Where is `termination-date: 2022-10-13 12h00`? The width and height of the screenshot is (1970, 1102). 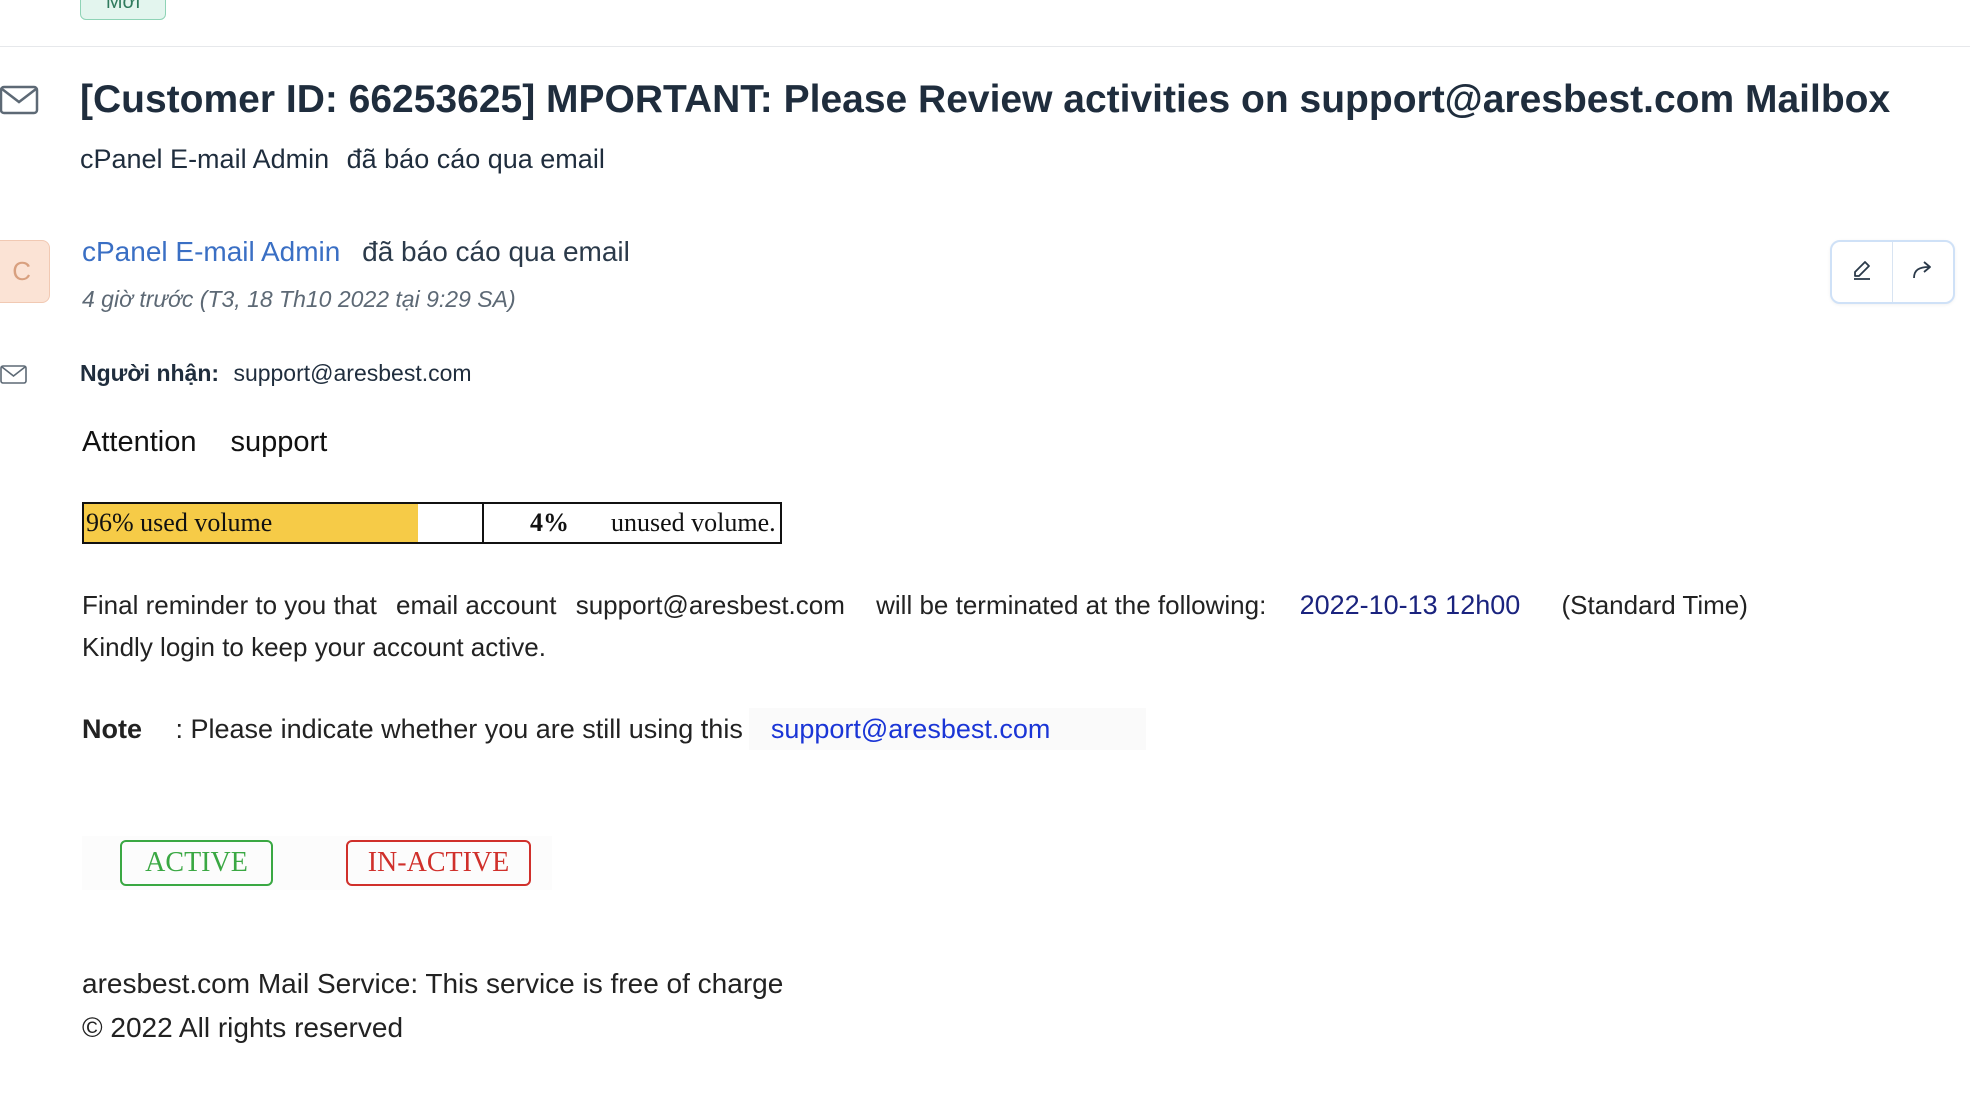
termination-date: 2022-10-13 12h00 is located at coordinates (1410, 605).